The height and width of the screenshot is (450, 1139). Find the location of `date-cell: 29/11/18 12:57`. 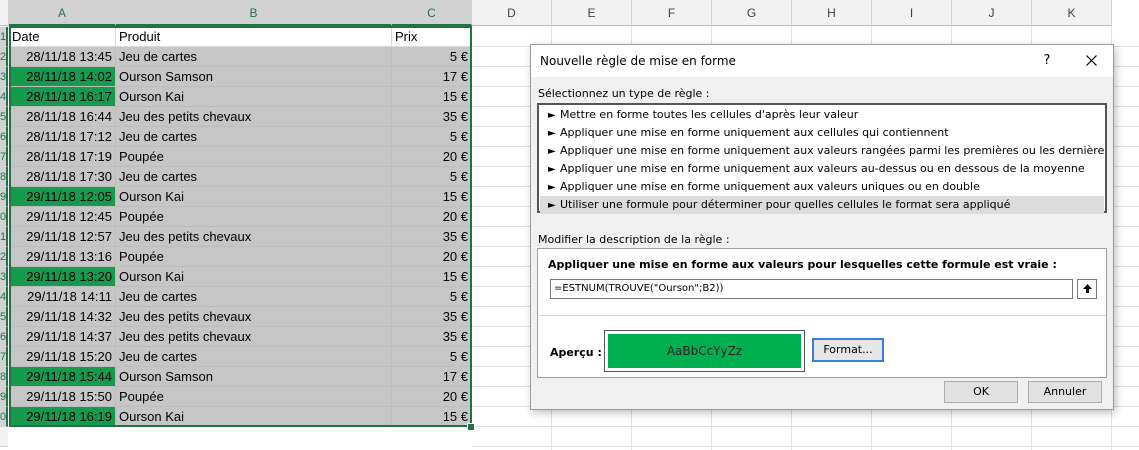

date-cell: 29/11/18 12:57 is located at coordinates (62, 237).